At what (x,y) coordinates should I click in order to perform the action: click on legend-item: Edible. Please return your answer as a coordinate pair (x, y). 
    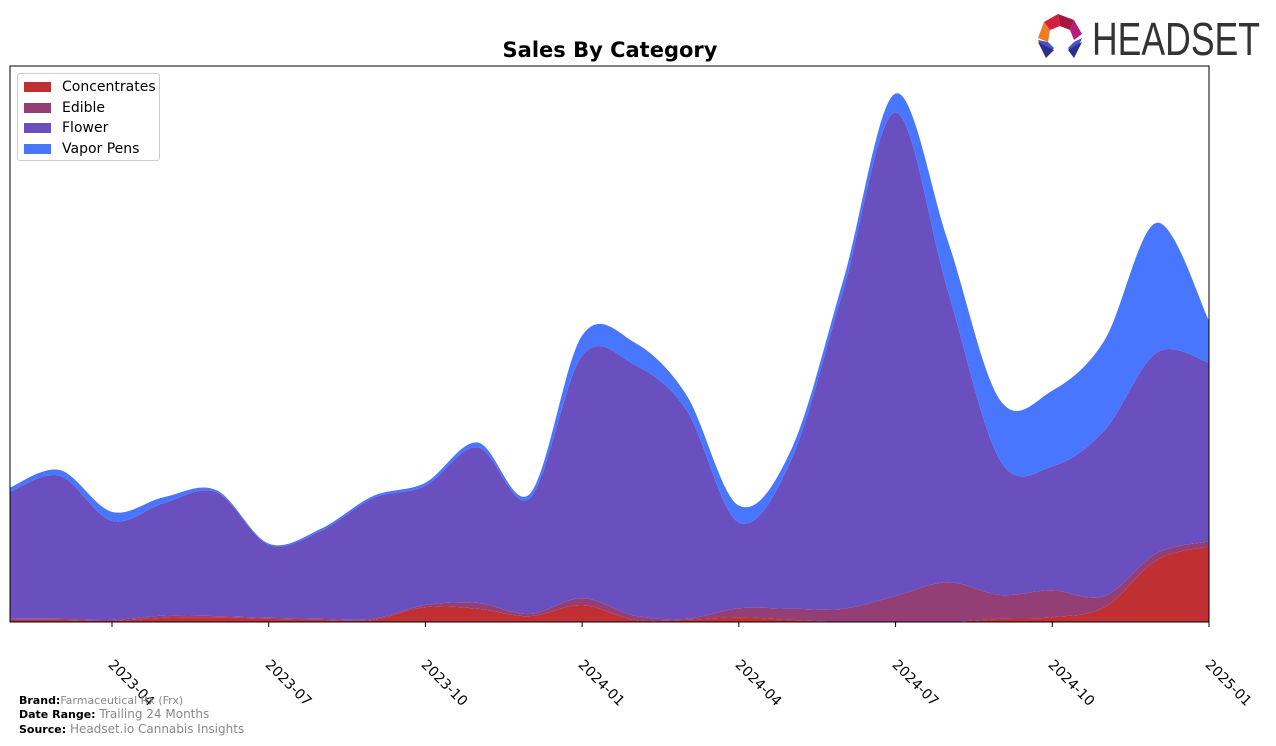
    Looking at the image, I should click on (64, 108).